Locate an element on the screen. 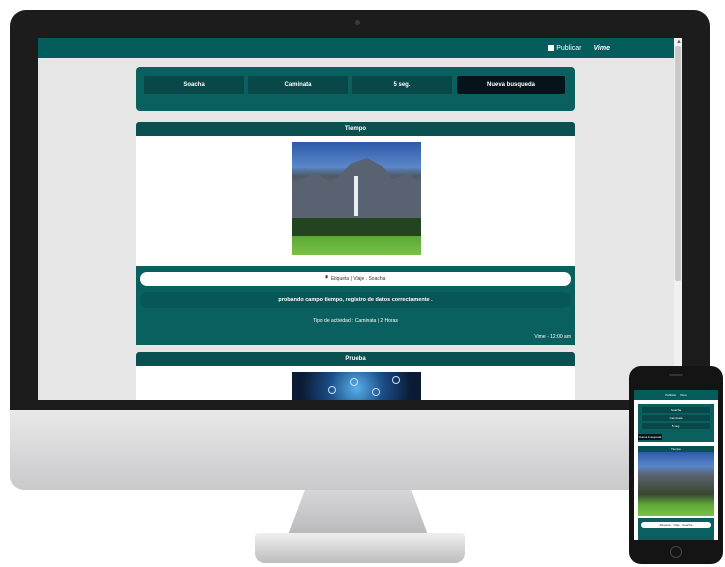 The image size is (725, 567). camera-dot is located at coordinates (357, 22).